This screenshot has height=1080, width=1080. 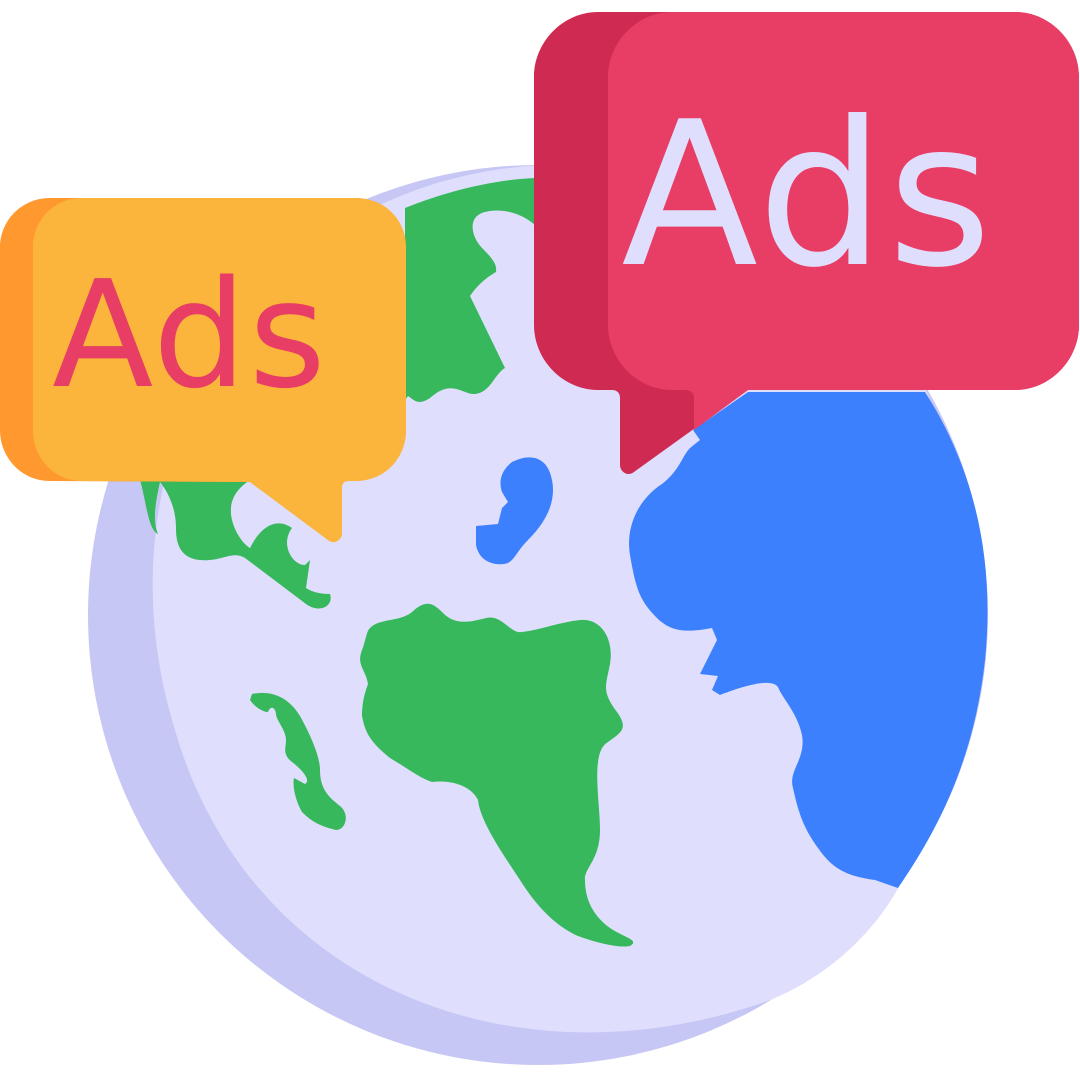 I want to click on right-bubble-ads-label: Ads, so click(x=807, y=195).